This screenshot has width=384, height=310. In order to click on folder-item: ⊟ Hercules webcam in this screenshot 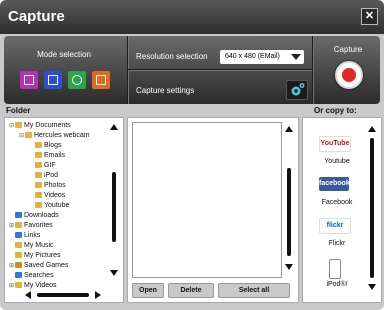, I will do `click(54, 135)`.